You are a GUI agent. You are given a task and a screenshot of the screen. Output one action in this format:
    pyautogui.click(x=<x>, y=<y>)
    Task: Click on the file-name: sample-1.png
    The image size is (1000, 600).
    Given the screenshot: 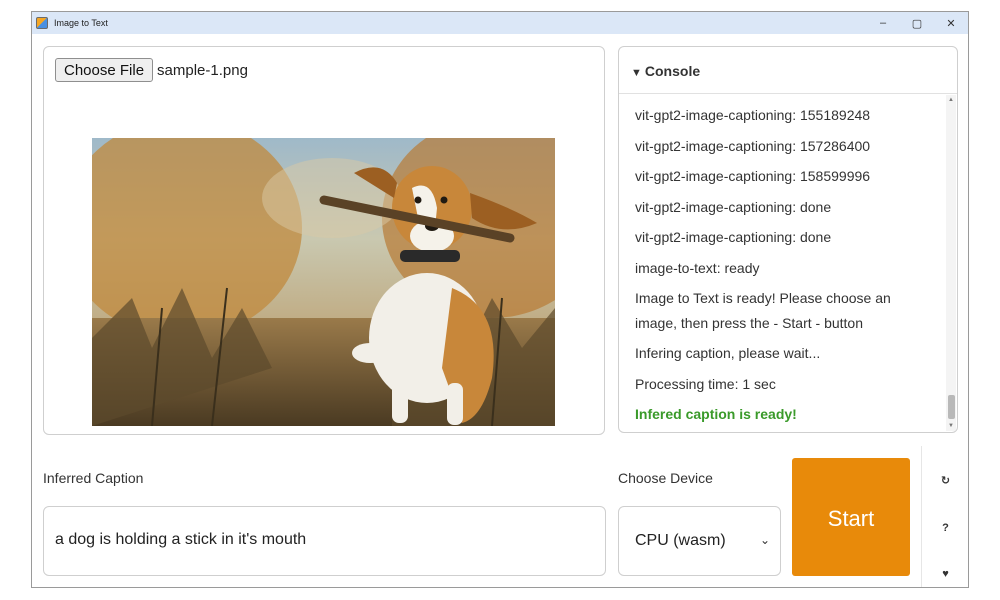 What is the action you would take?
    pyautogui.click(x=202, y=70)
    